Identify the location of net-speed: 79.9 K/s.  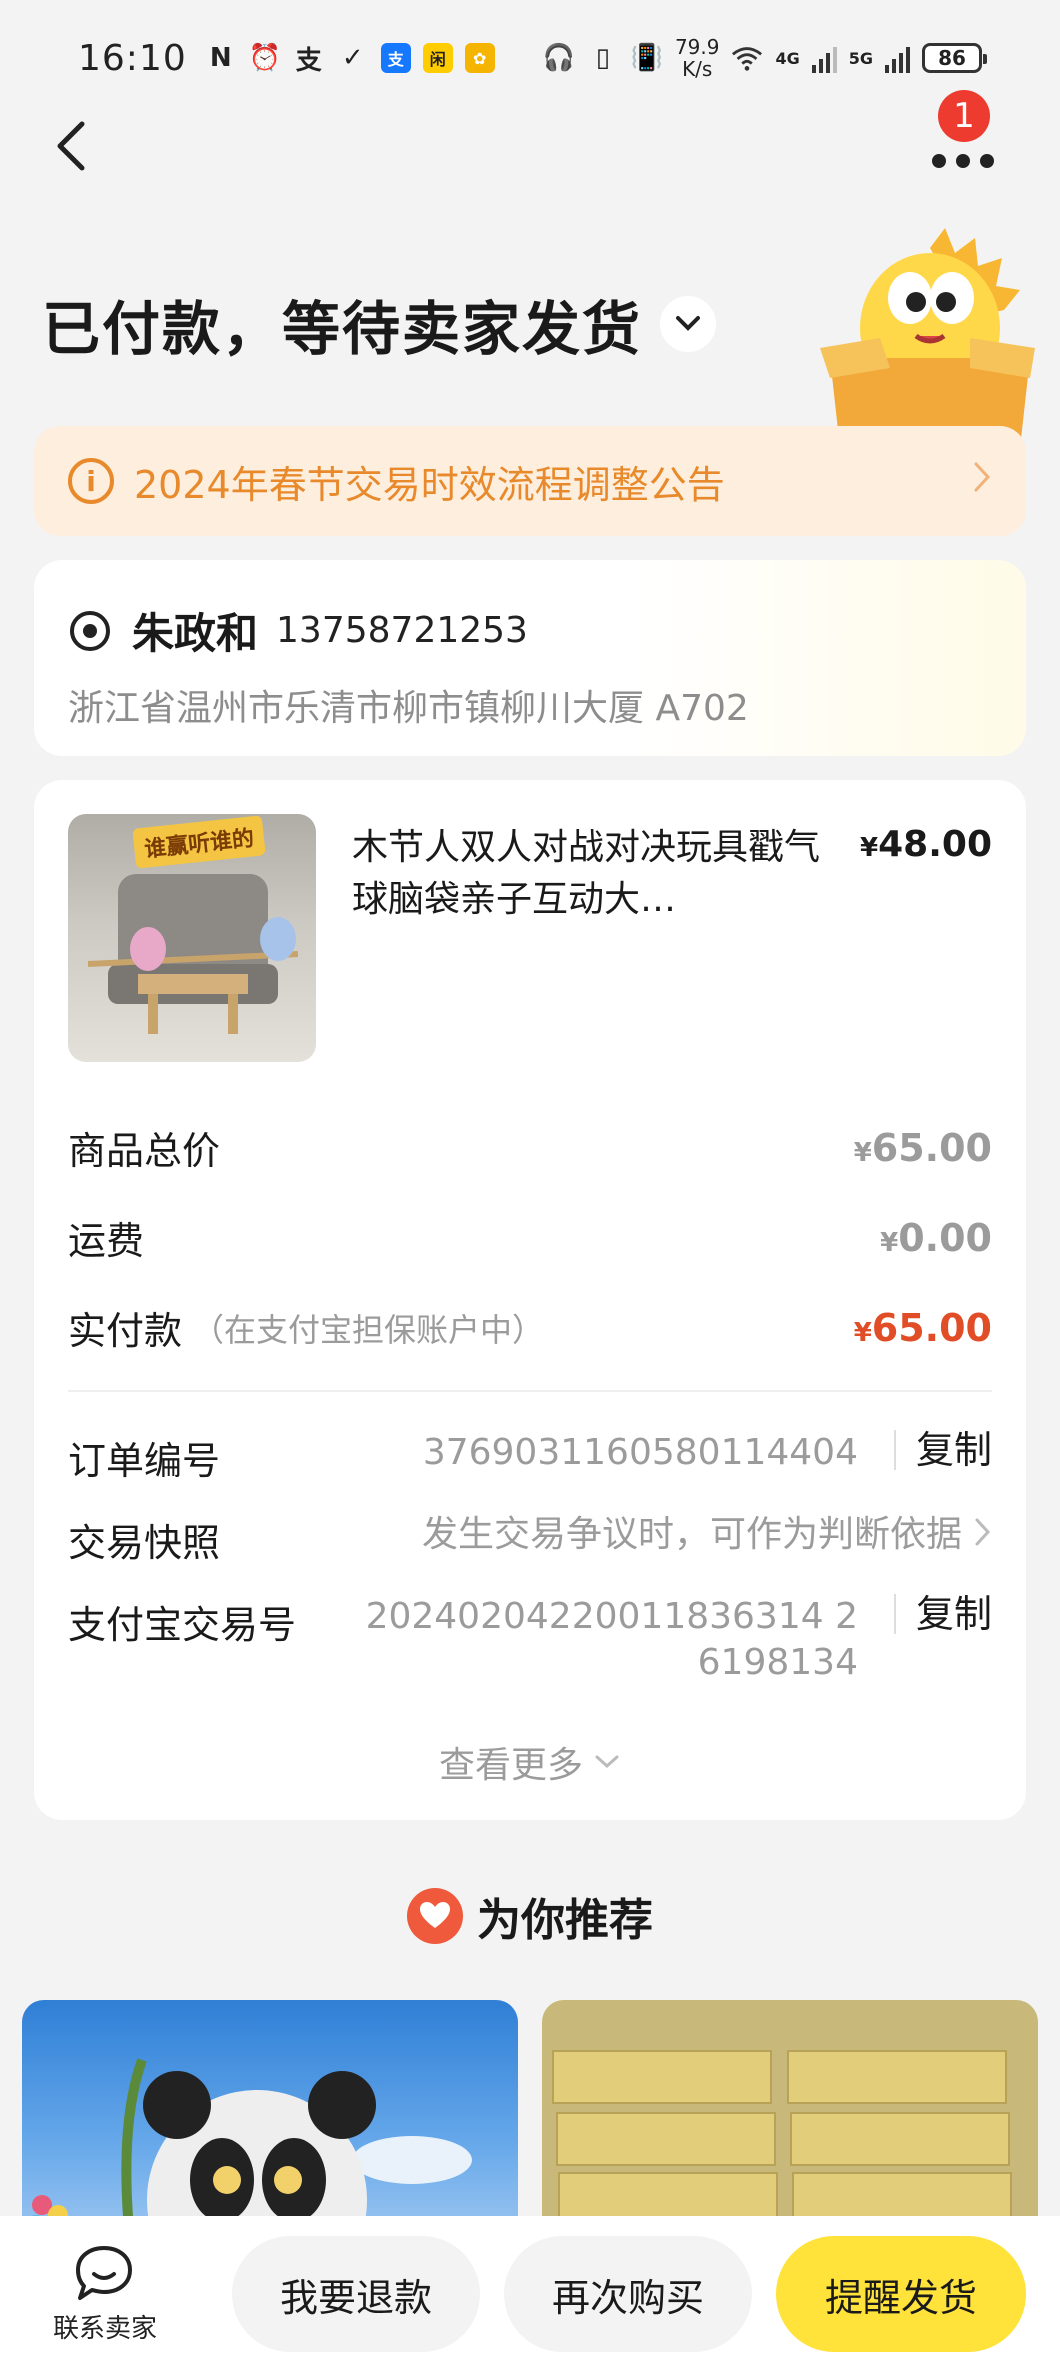
(697, 58).